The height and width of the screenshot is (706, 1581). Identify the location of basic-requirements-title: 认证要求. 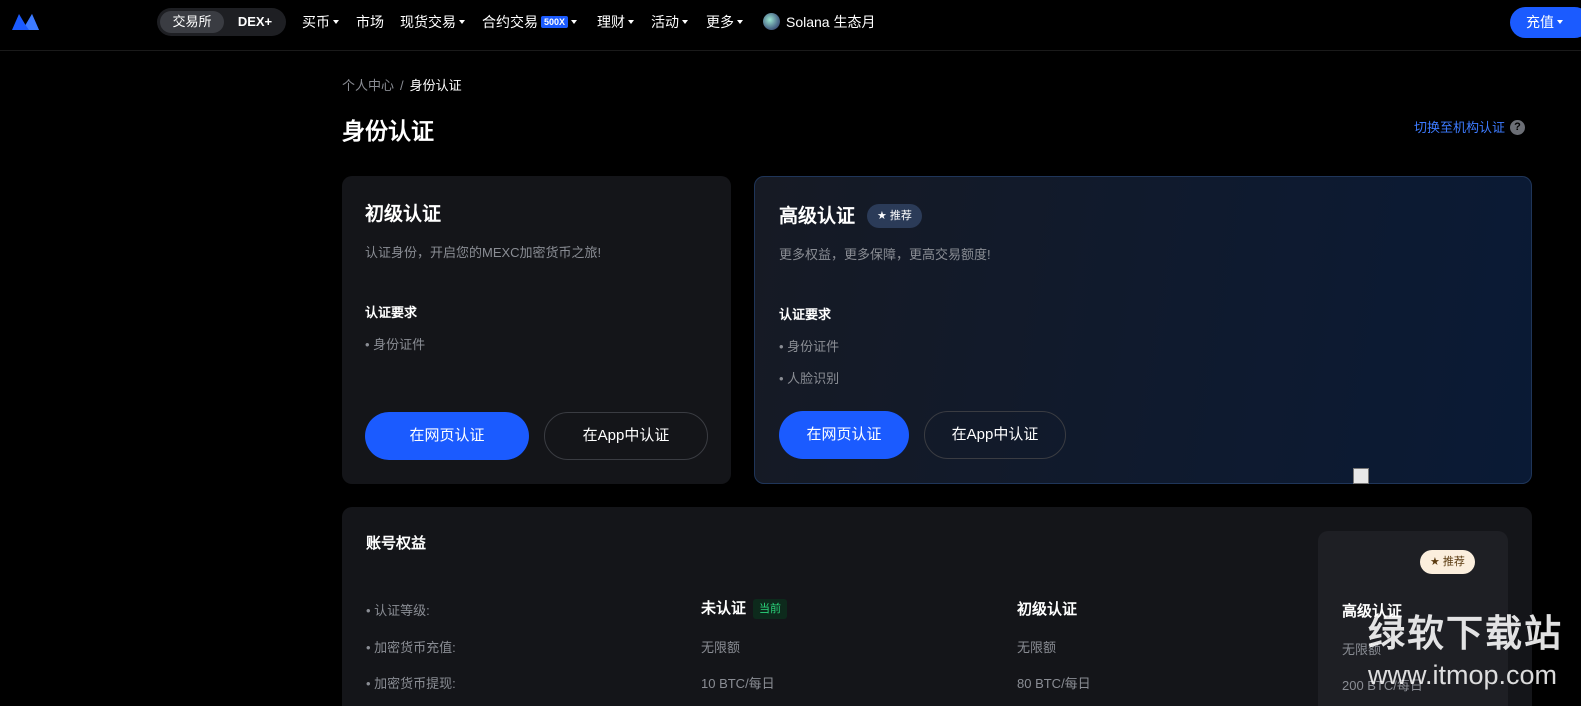
(391, 312).